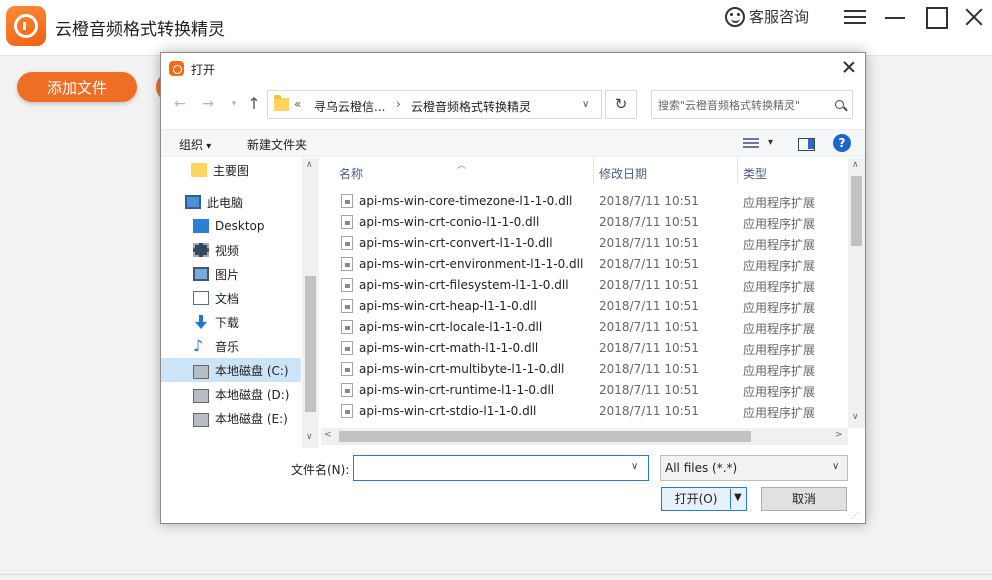  Describe the element at coordinates (77, 87) in the screenshot. I see `add-file-button: 添加文件` at that location.